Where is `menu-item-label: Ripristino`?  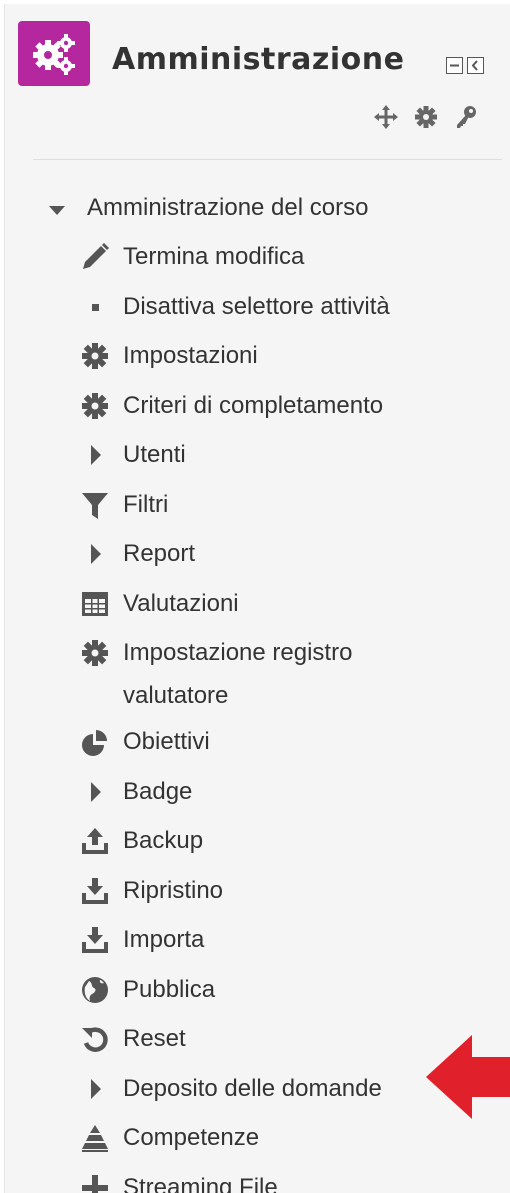 menu-item-label: Ripristino is located at coordinates (173, 890).